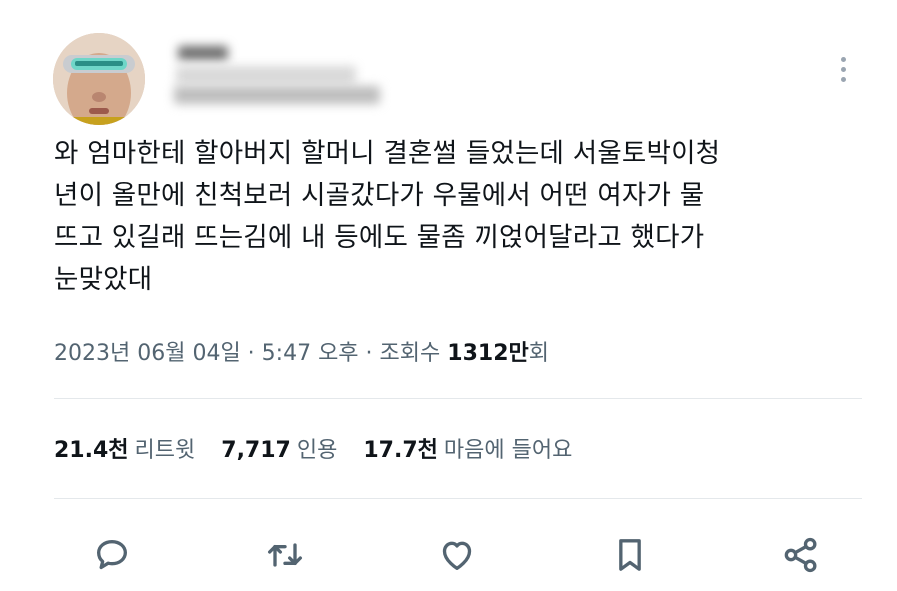 The height and width of the screenshot is (591, 897). I want to click on retweets-count: 21.4천, so click(91, 450).